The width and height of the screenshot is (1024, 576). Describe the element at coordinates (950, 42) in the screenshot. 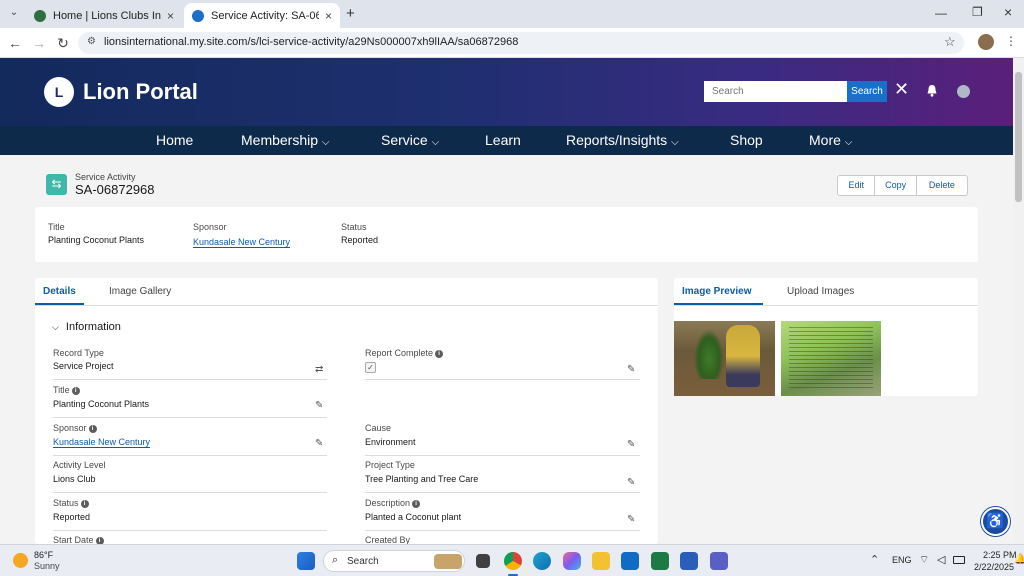

I see `bookmark-star-icon: ☆` at that location.